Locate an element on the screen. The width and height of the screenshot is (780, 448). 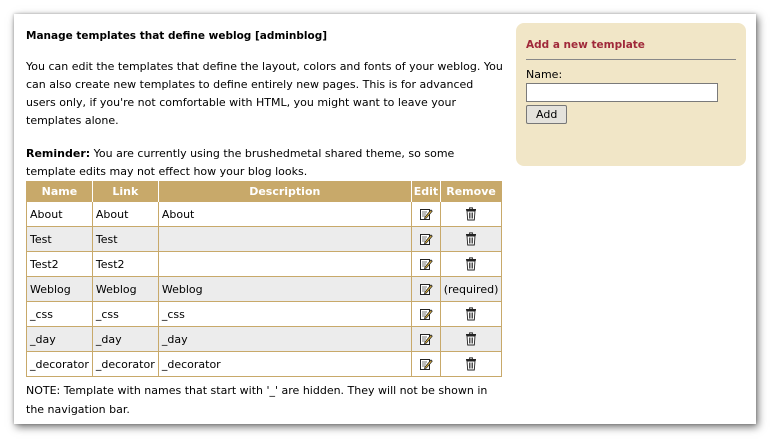
template-name-cell: Test is located at coordinates (59, 239).